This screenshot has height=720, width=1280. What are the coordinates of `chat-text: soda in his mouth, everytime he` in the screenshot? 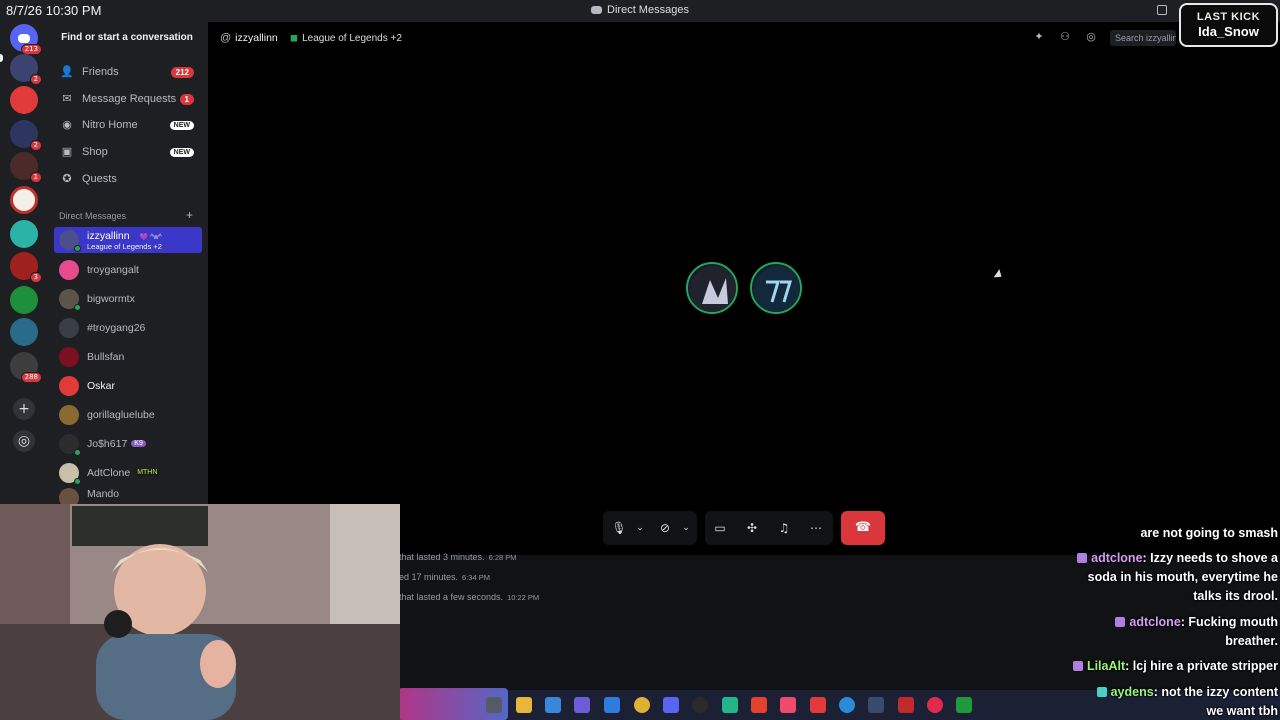 It's located at (1182, 577).